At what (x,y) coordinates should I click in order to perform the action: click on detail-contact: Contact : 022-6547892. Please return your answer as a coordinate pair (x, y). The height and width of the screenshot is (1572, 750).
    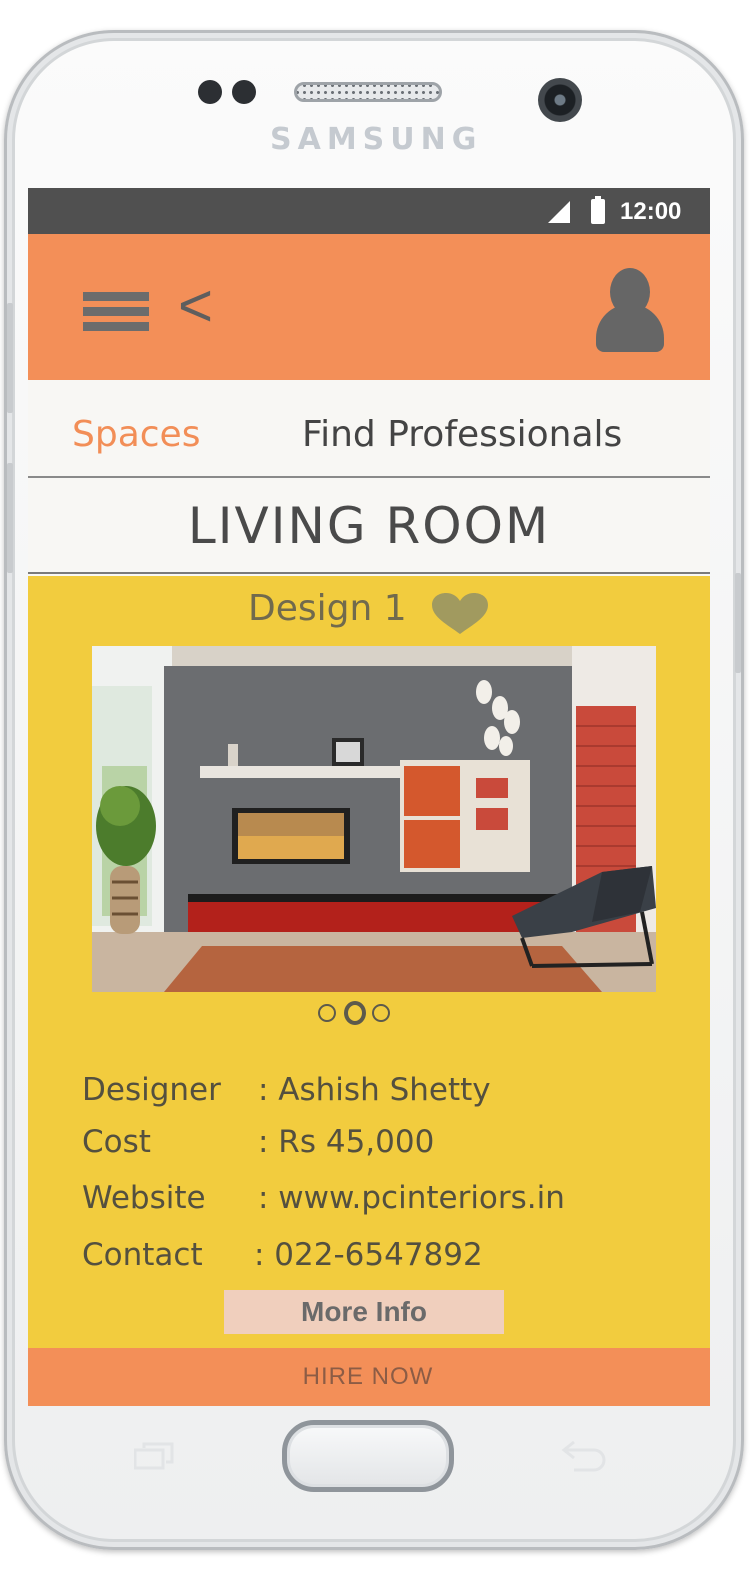
    Looking at the image, I should click on (382, 1259).